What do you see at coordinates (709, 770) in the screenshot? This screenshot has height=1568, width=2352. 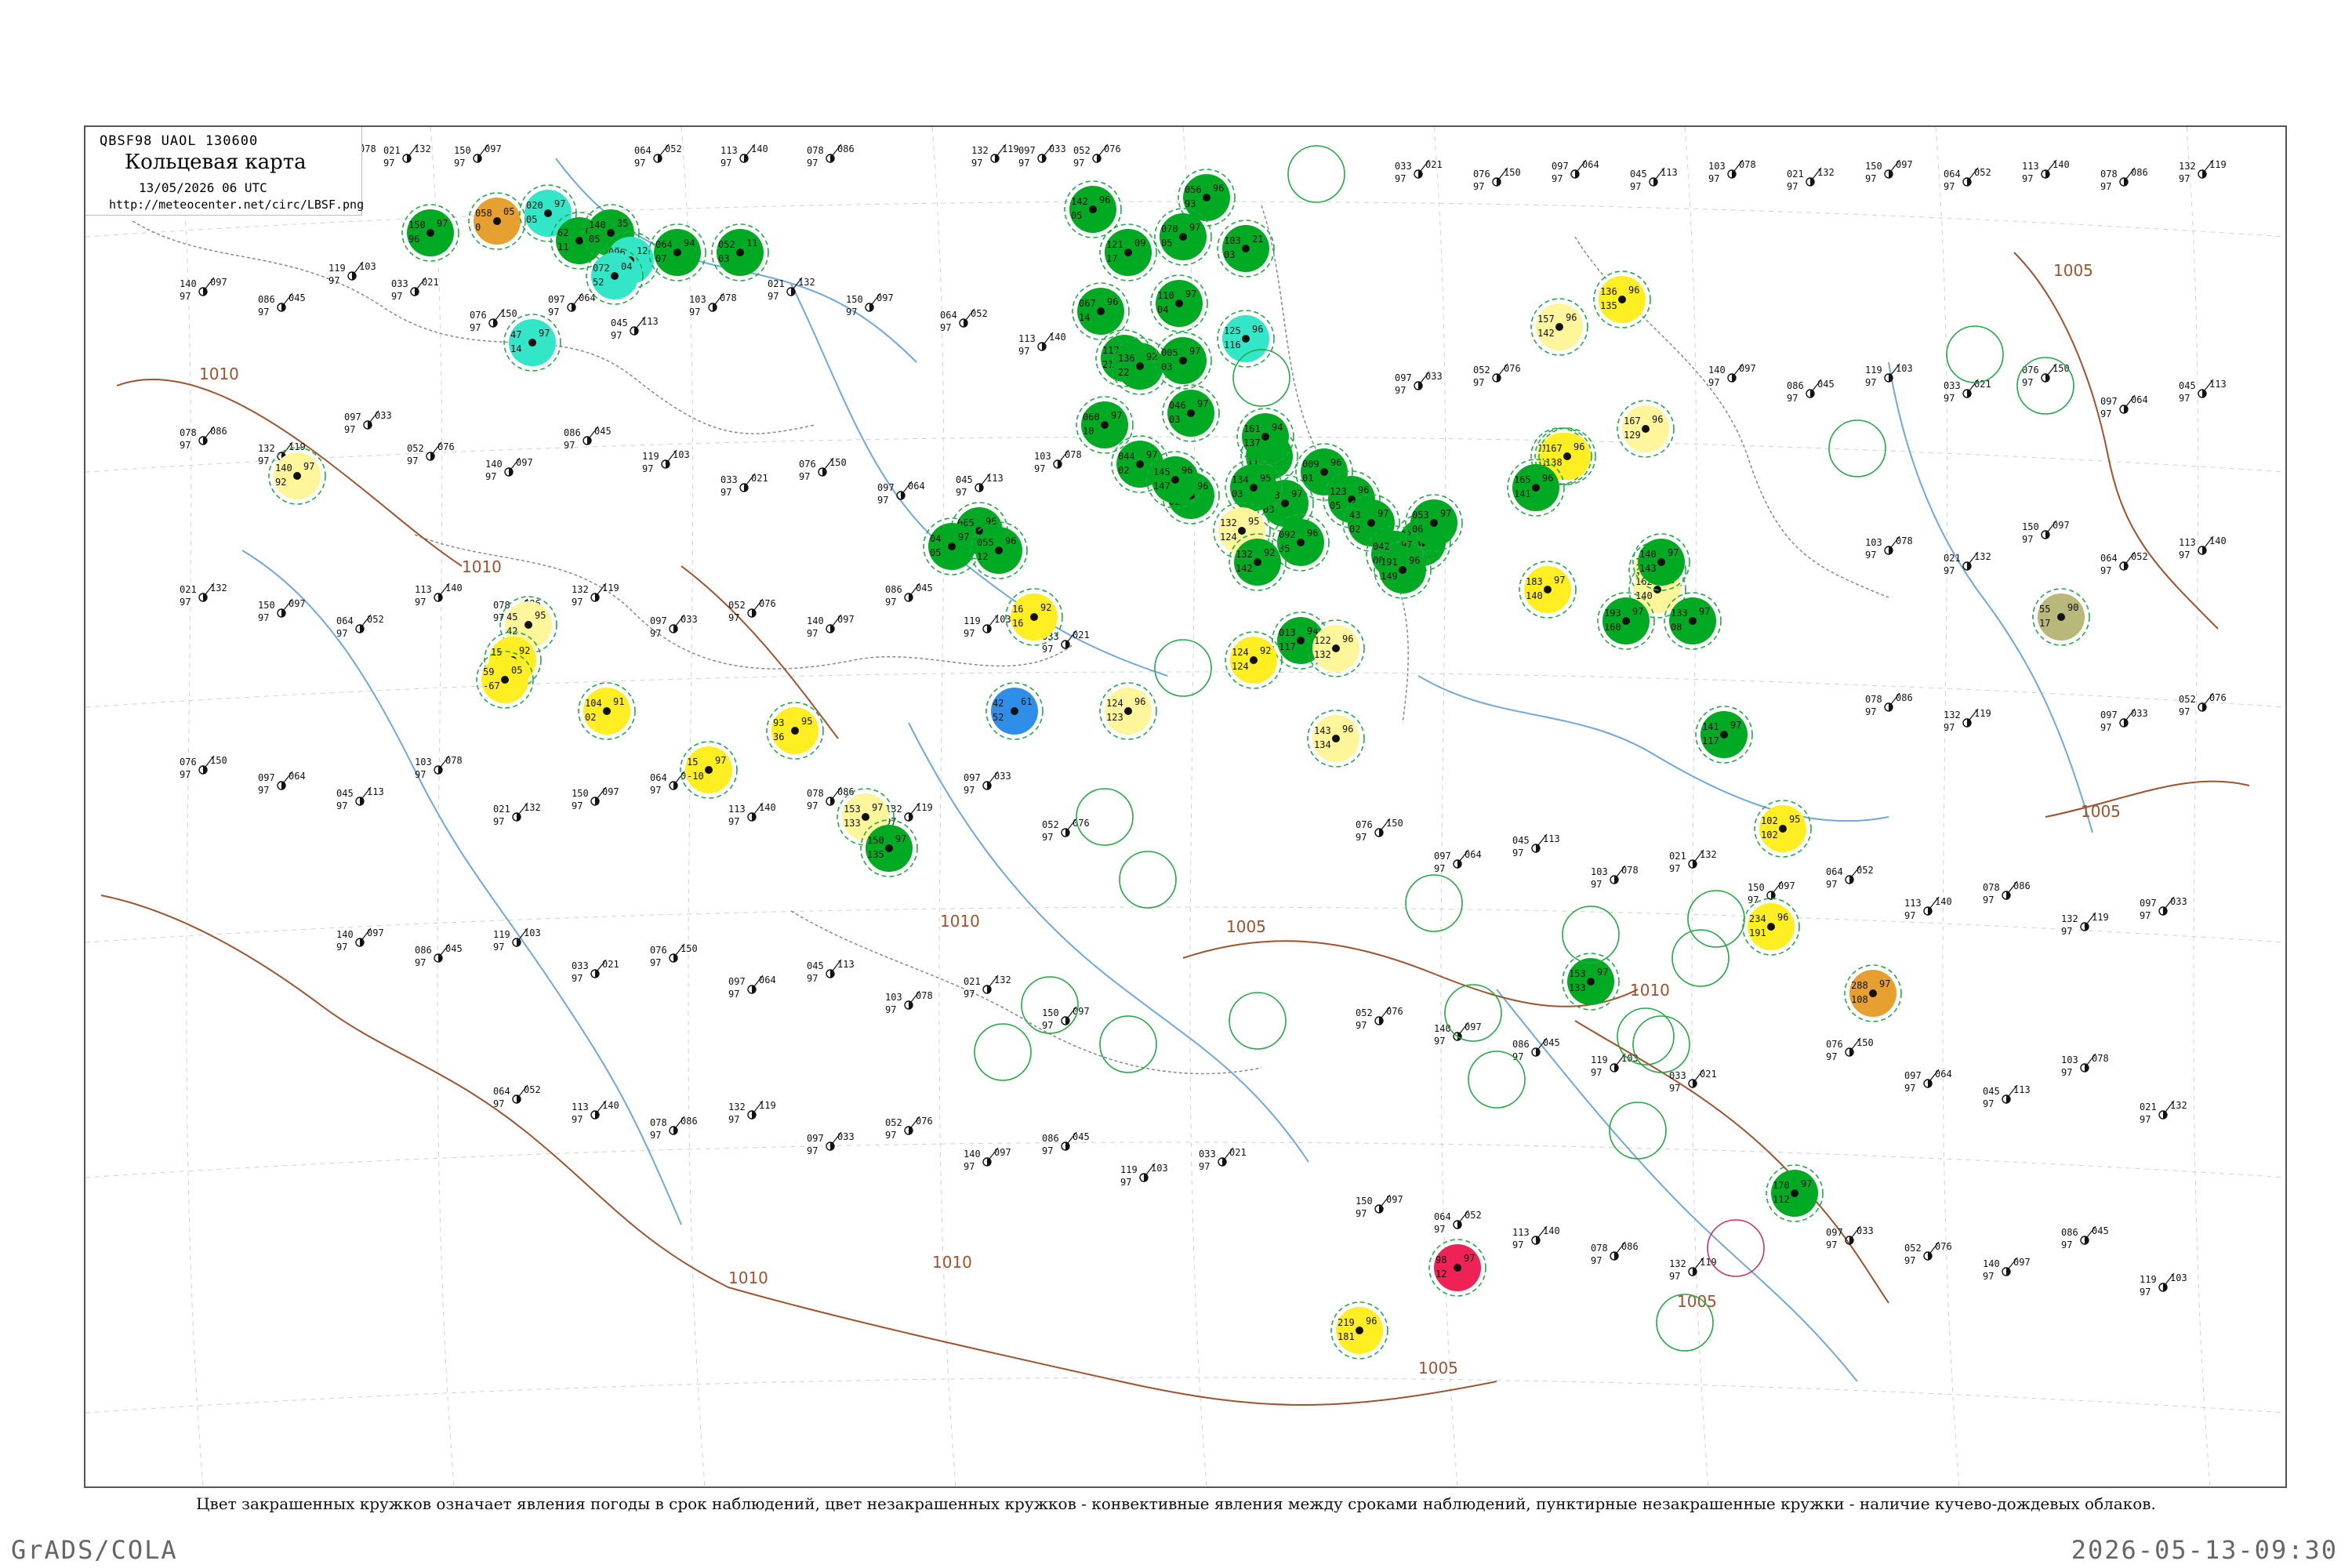 I see `weather-station-fog: 15 97 -10` at bounding box center [709, 770].